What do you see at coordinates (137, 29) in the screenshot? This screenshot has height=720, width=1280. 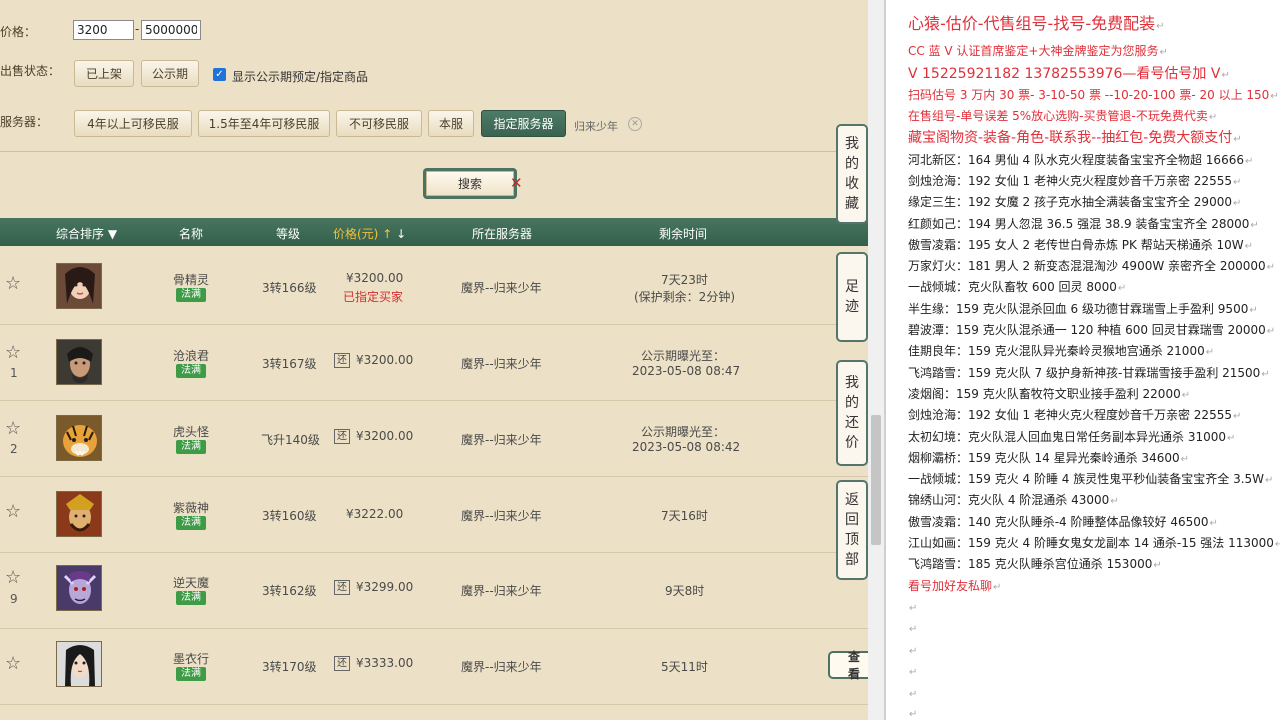 I see `price-range-dash: -` at bounding box center [137, 29].